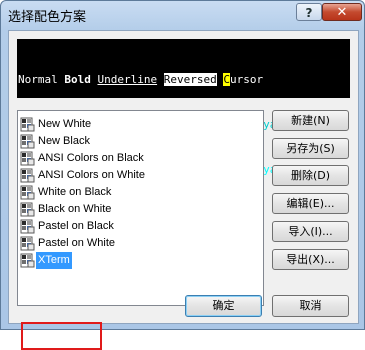  Describe the element at coordinates (246, 79) in the screenshot. I see `preview-text-segment: ursor` at that location.